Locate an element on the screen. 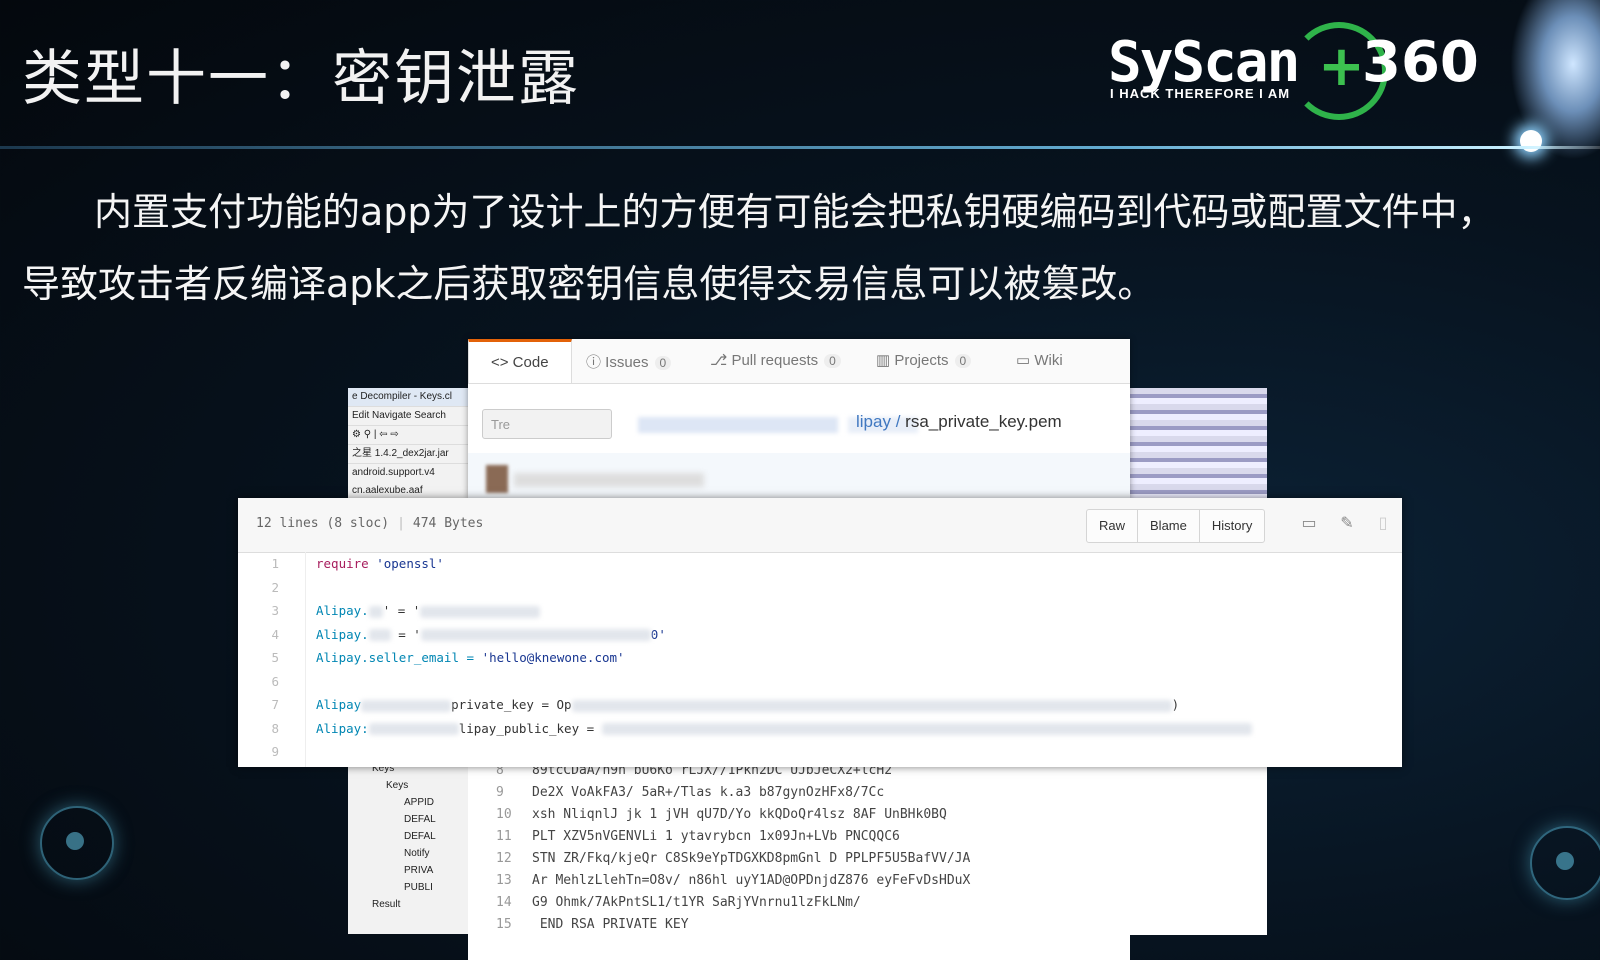 This screenshot has width=1600, height=960. paragraph-line-2: 导致攻击者反编译apk之后获取密钥信息使得交易信息可以被篡改。 is located at coordinates (589, 284).